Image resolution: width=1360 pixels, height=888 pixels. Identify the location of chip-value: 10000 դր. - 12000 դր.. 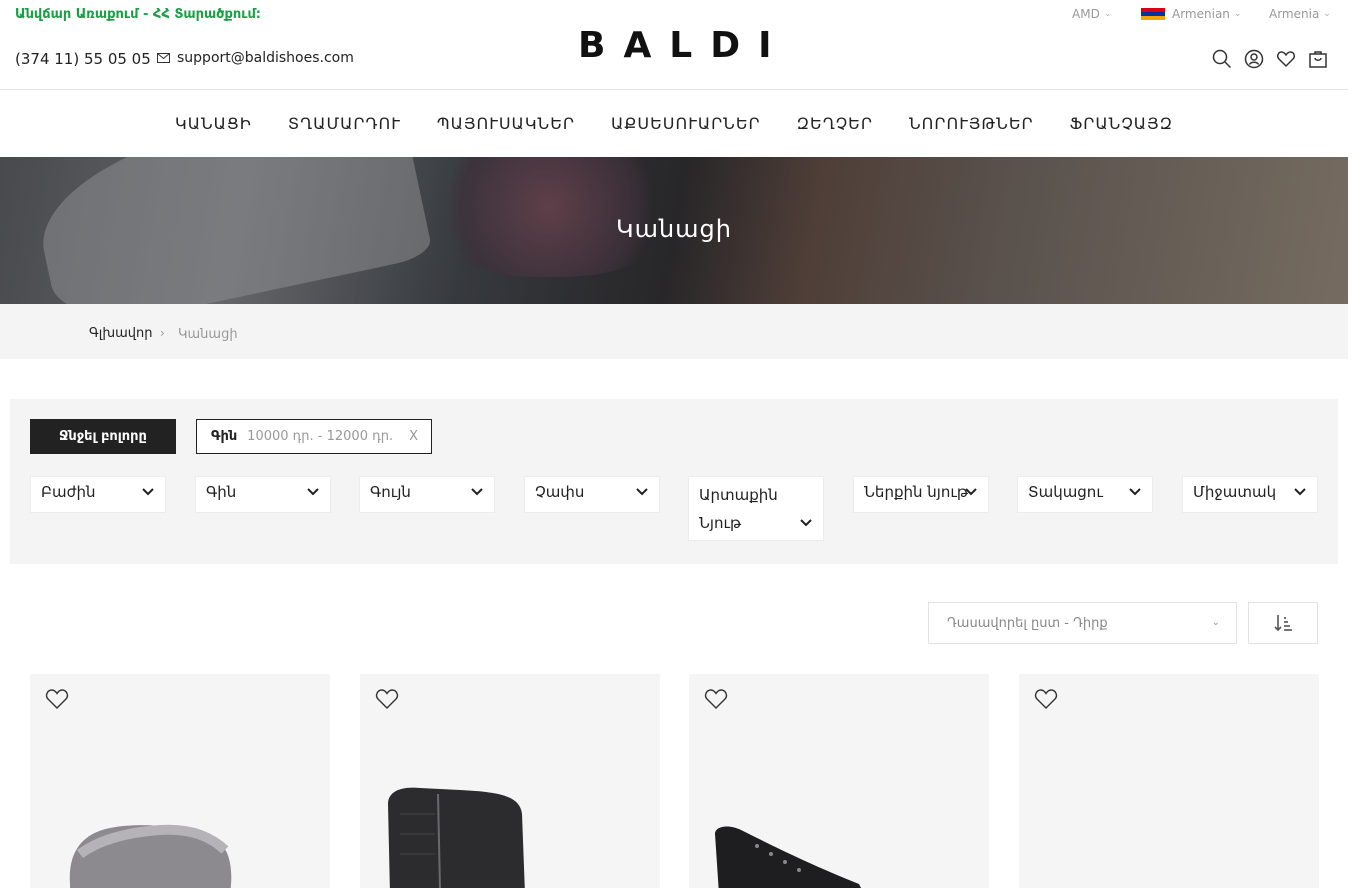
(320, 436).